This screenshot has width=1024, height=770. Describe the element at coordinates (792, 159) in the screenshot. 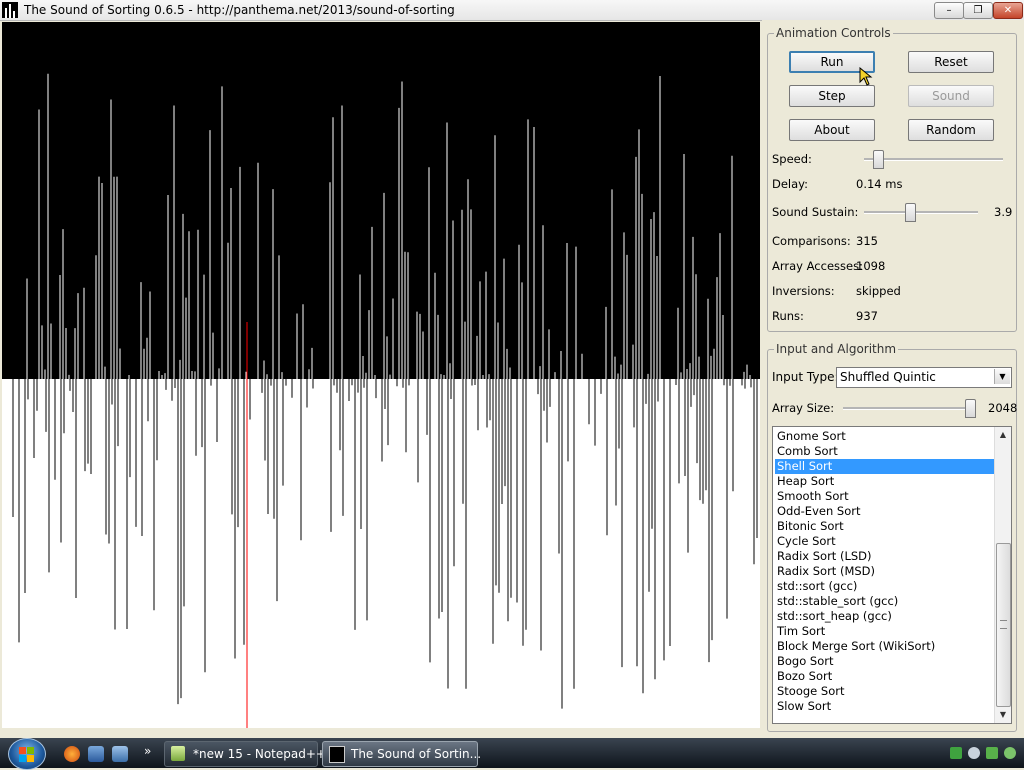

I see `speed-label: Speed:` at that location.